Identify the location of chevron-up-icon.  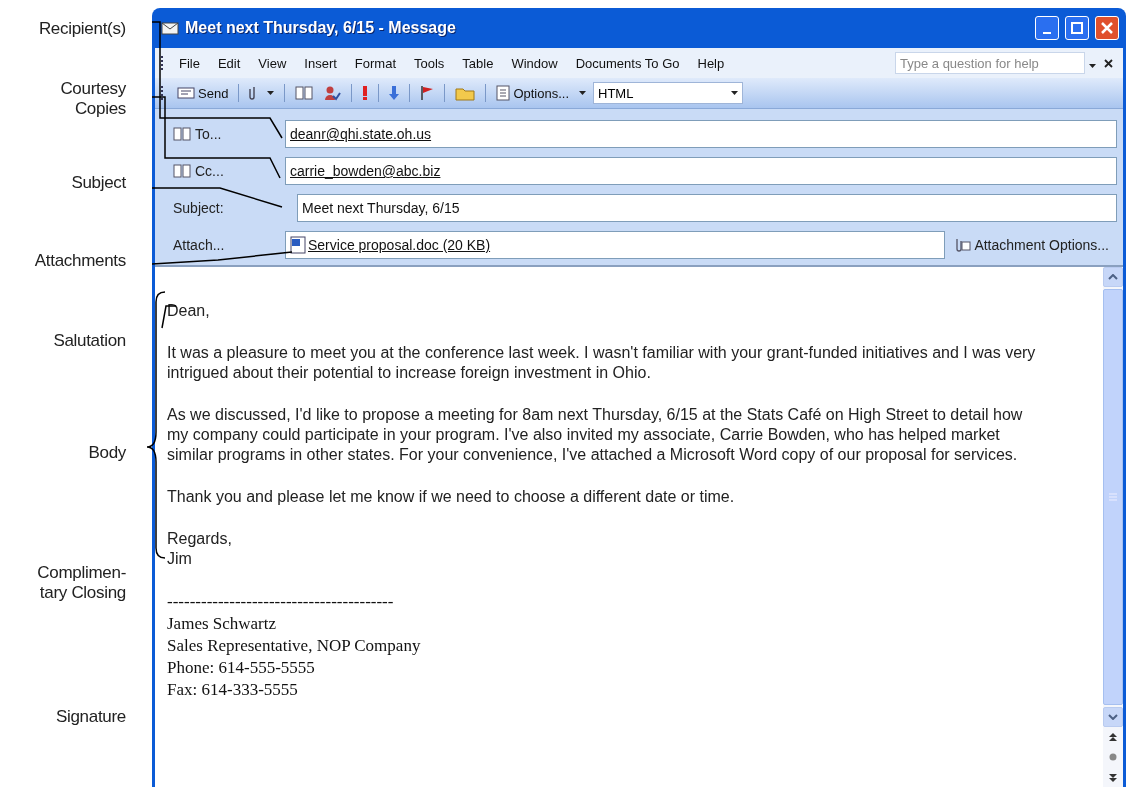
(1113, 277).